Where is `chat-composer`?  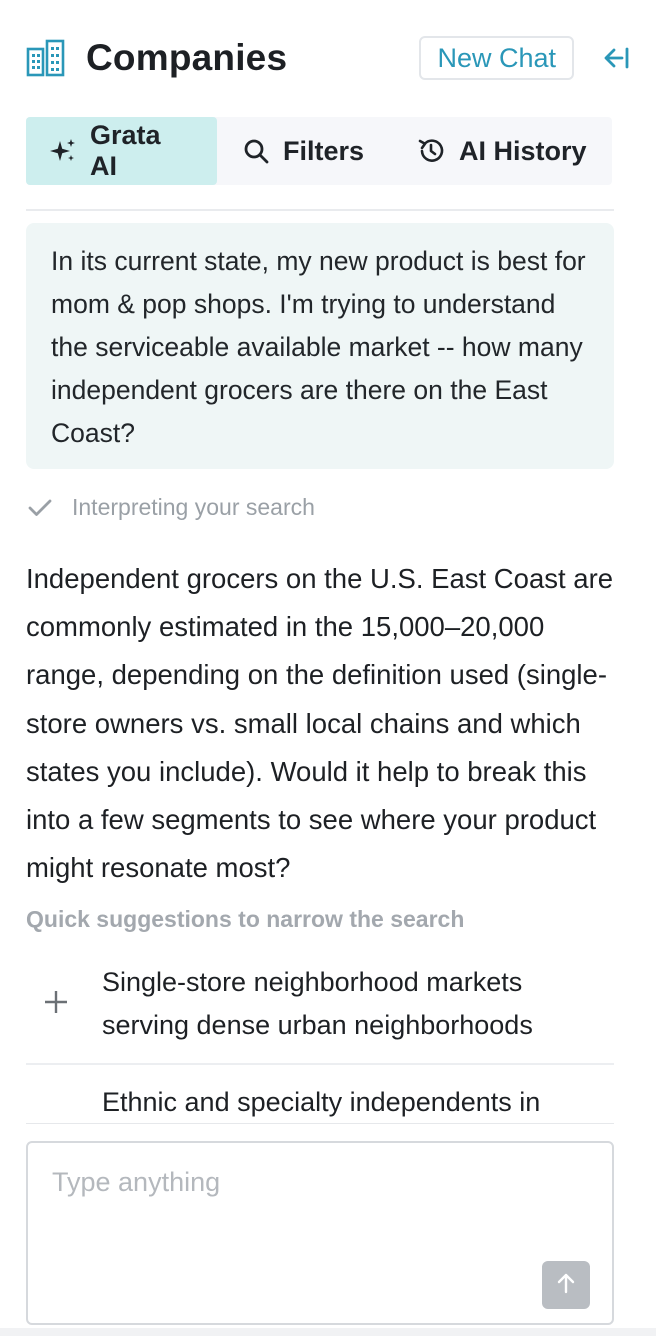 chat-composer is located at coordinates (320, 1233).